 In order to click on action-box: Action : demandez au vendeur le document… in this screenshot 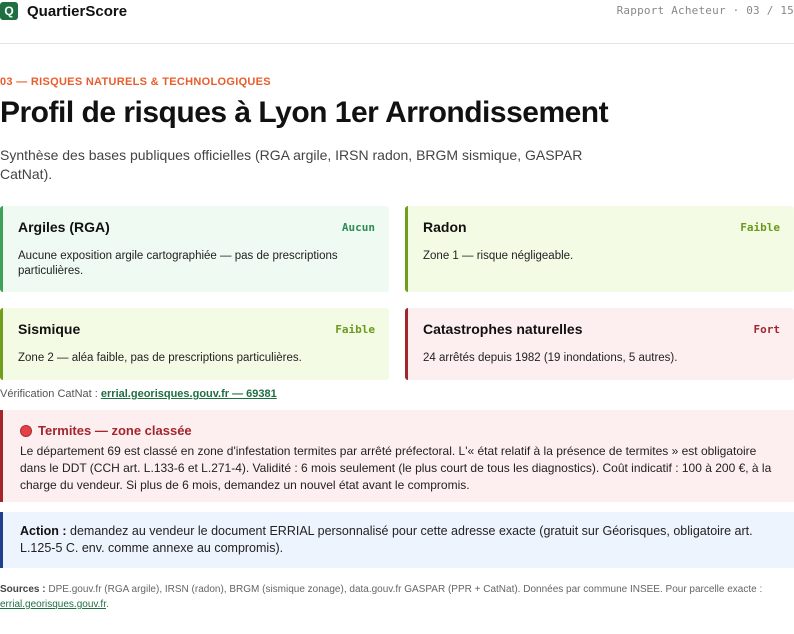, I will do `click(397, 540)`.